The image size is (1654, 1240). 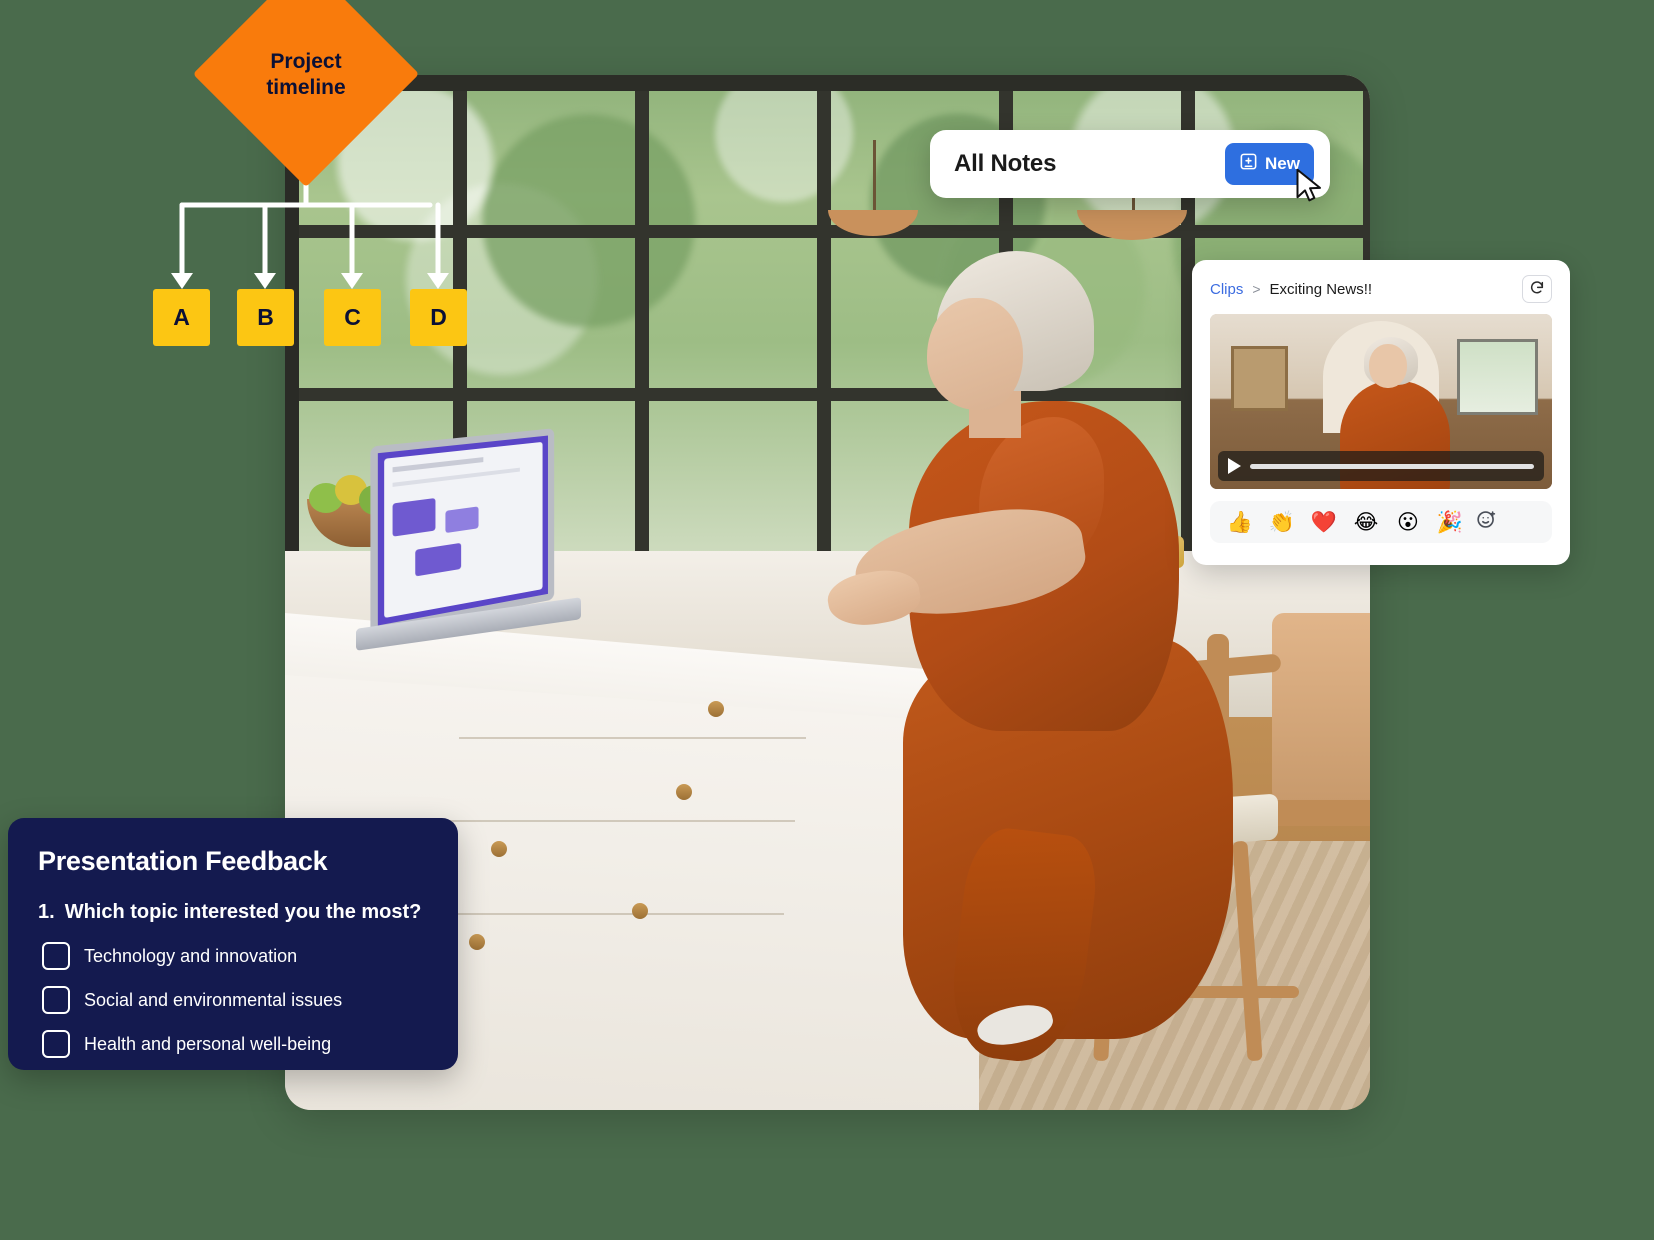 What do you see at coordinates (1324, 522) in the screenshot?
I see `heart-reaction: ❤️` at bounding box center [1324, 522].